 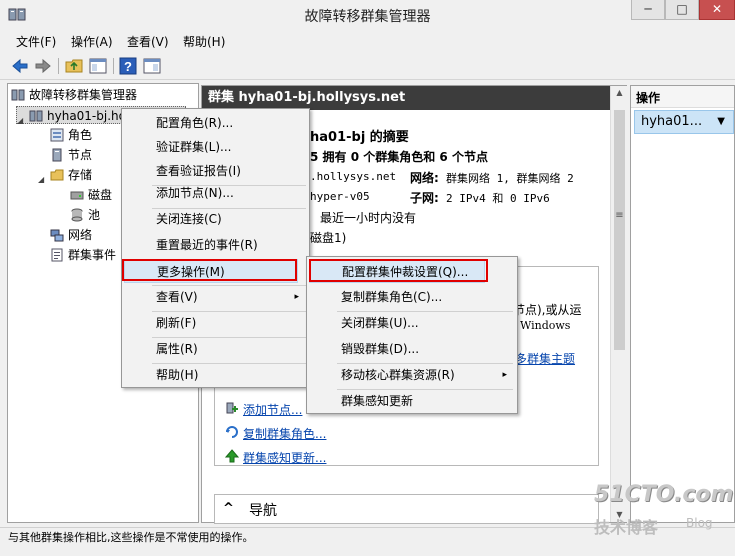 What do you see at coordinates (94, 215) in the screenshot?
I see `tree-label: 池` at bounding box center [94, 215].